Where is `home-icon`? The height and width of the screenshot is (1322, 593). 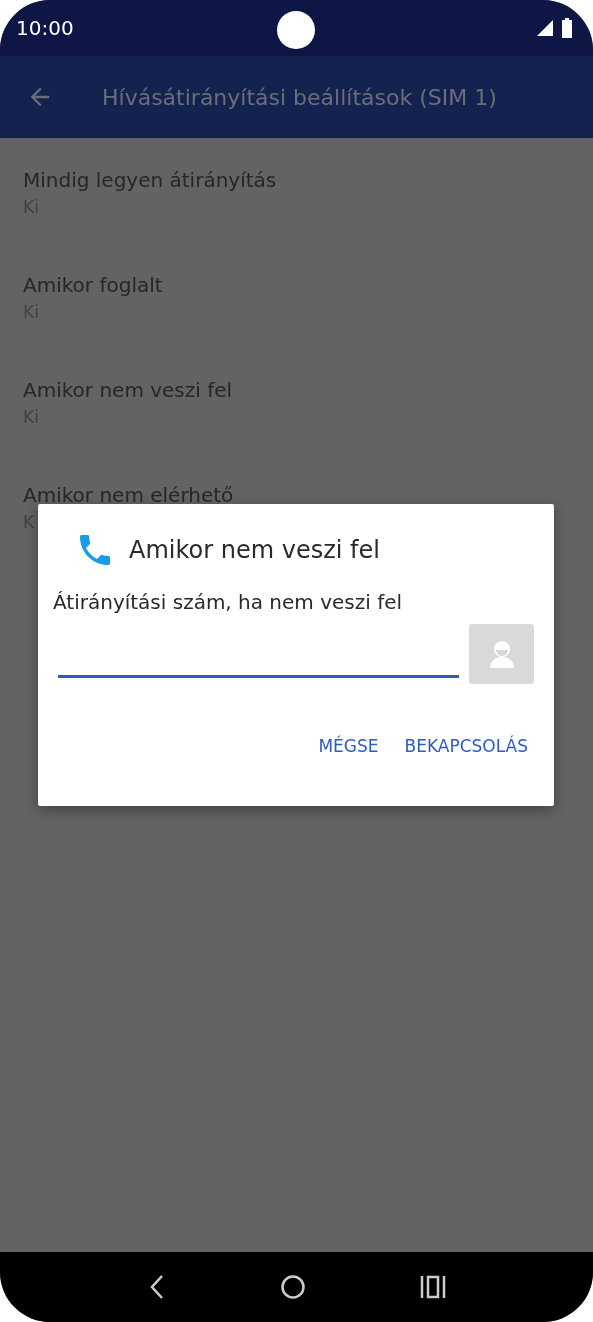 home-icon is located at coordinates (293, 1287).